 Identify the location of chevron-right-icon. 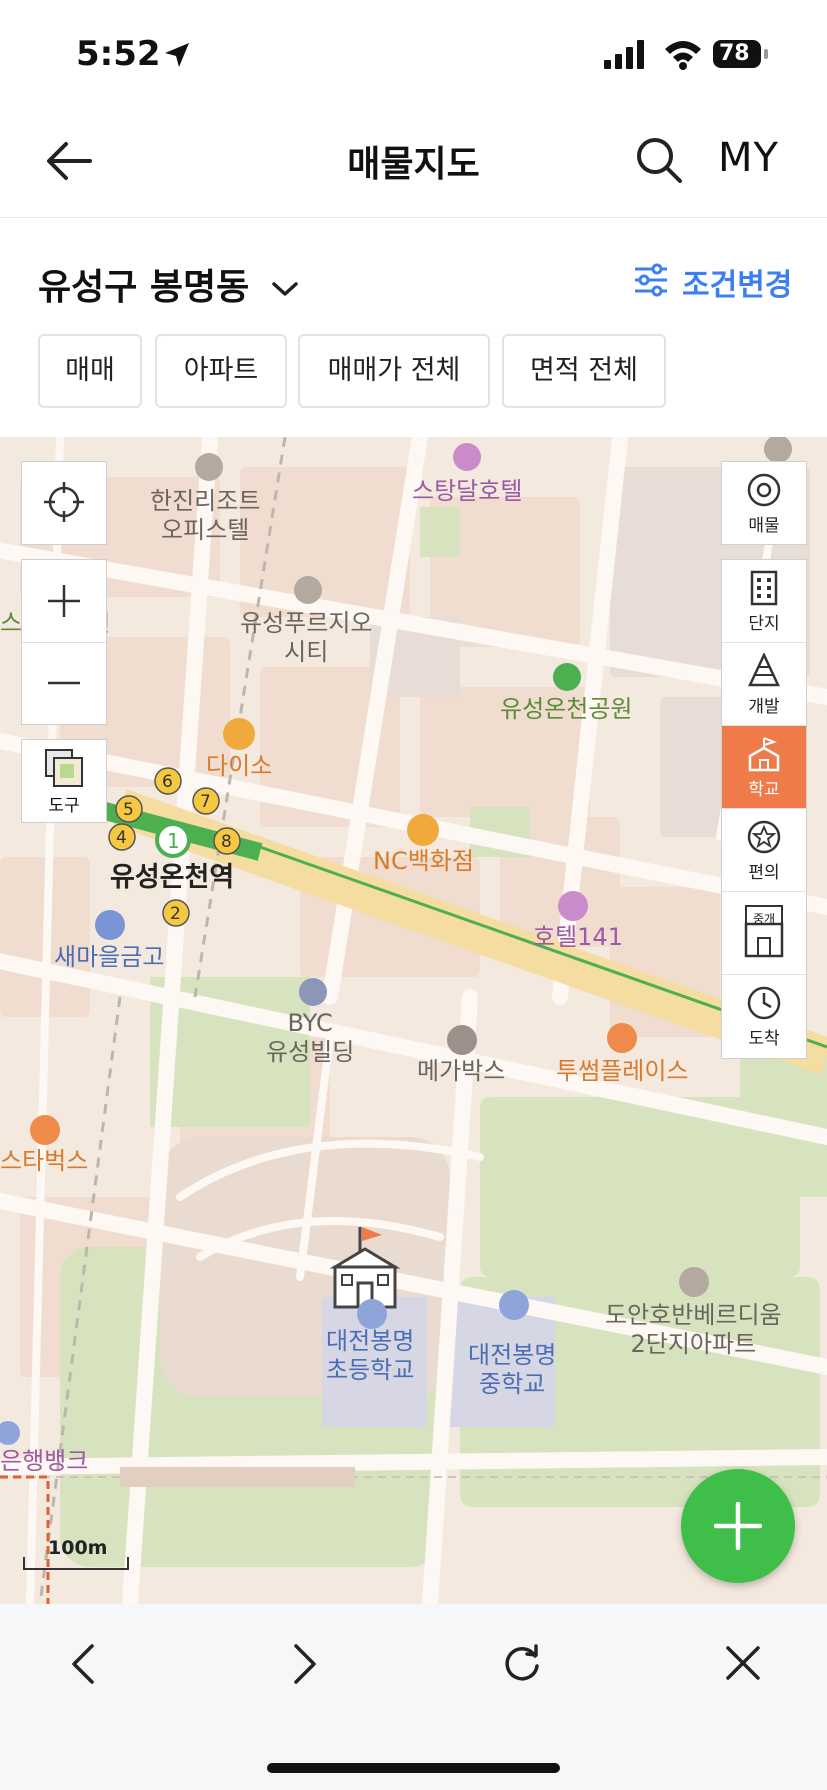
(305, 1664).